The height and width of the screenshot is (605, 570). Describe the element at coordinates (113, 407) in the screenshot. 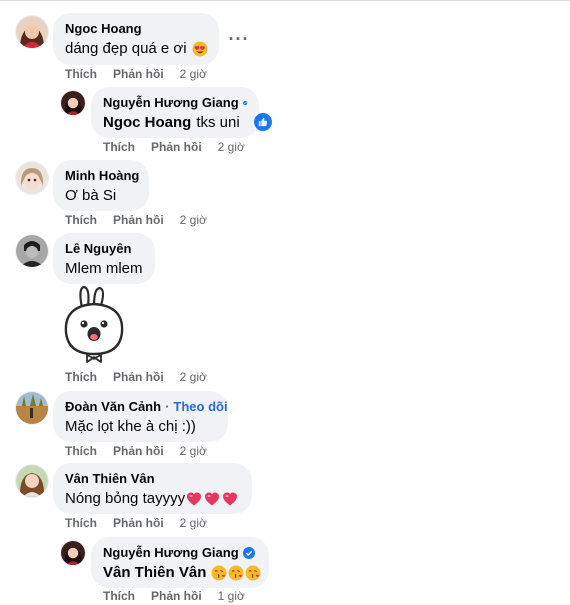

I see `author-name-text: Đoàn Văn Cảnh` at that location.